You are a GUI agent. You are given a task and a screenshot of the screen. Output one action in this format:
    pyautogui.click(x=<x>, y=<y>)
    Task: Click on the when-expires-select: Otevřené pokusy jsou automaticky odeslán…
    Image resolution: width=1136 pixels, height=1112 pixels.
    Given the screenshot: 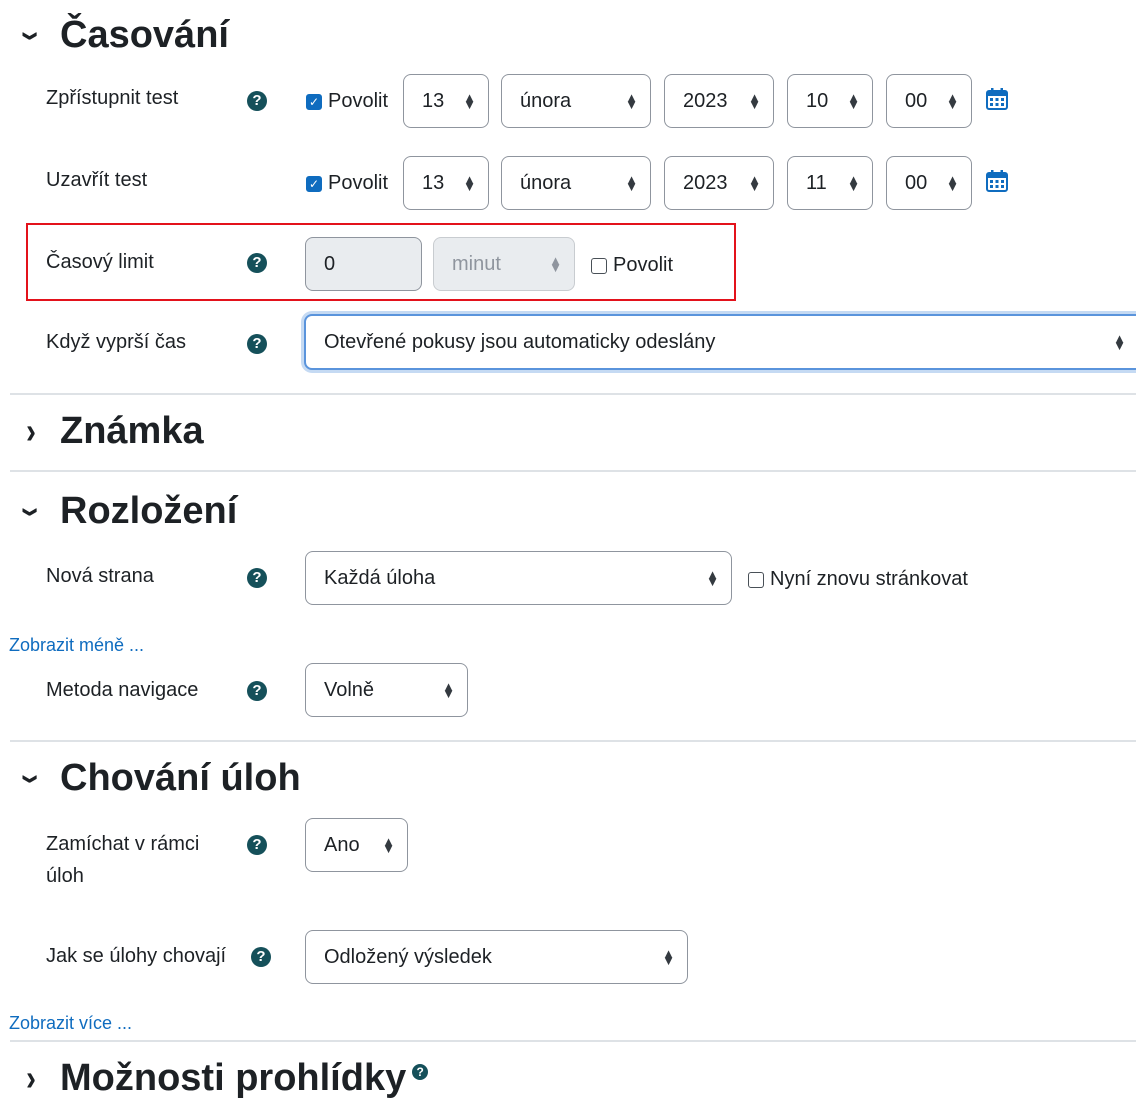 What is the action you would take?
    pyautogui.click(x=720, y=342)
    